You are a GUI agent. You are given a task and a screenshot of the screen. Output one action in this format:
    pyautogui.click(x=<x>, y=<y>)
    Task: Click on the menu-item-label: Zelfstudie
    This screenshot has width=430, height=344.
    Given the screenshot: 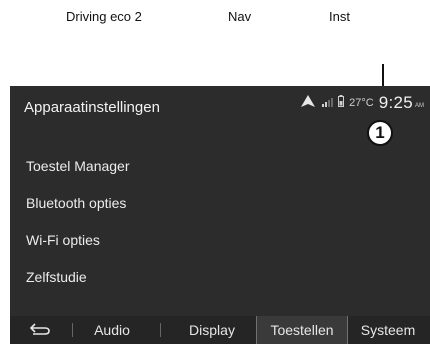 What is the action you would take?
    pyautogui.click(x=56, y=277)
    